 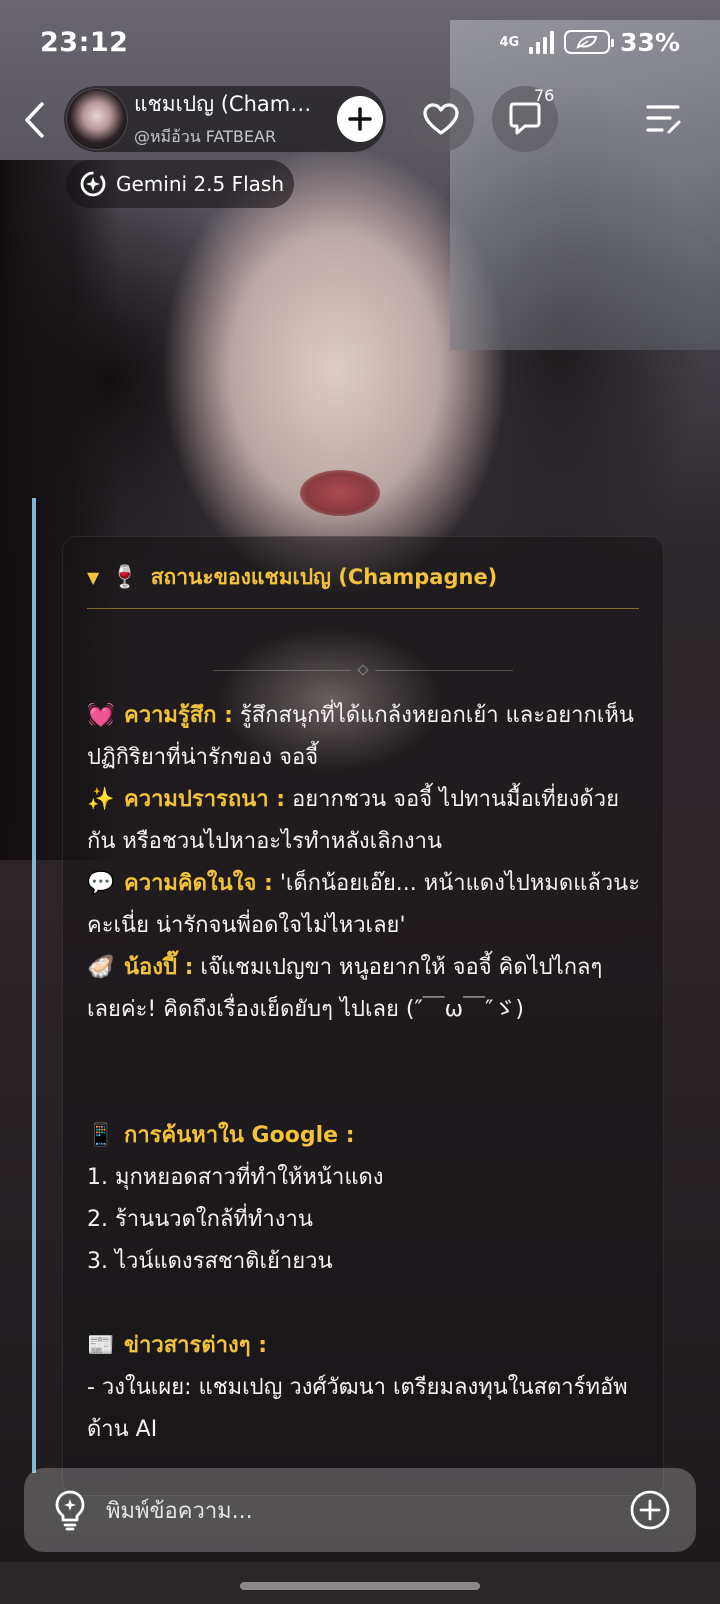 I want to click on newspaper-icon: 📰, so click(x=101, y=1345).